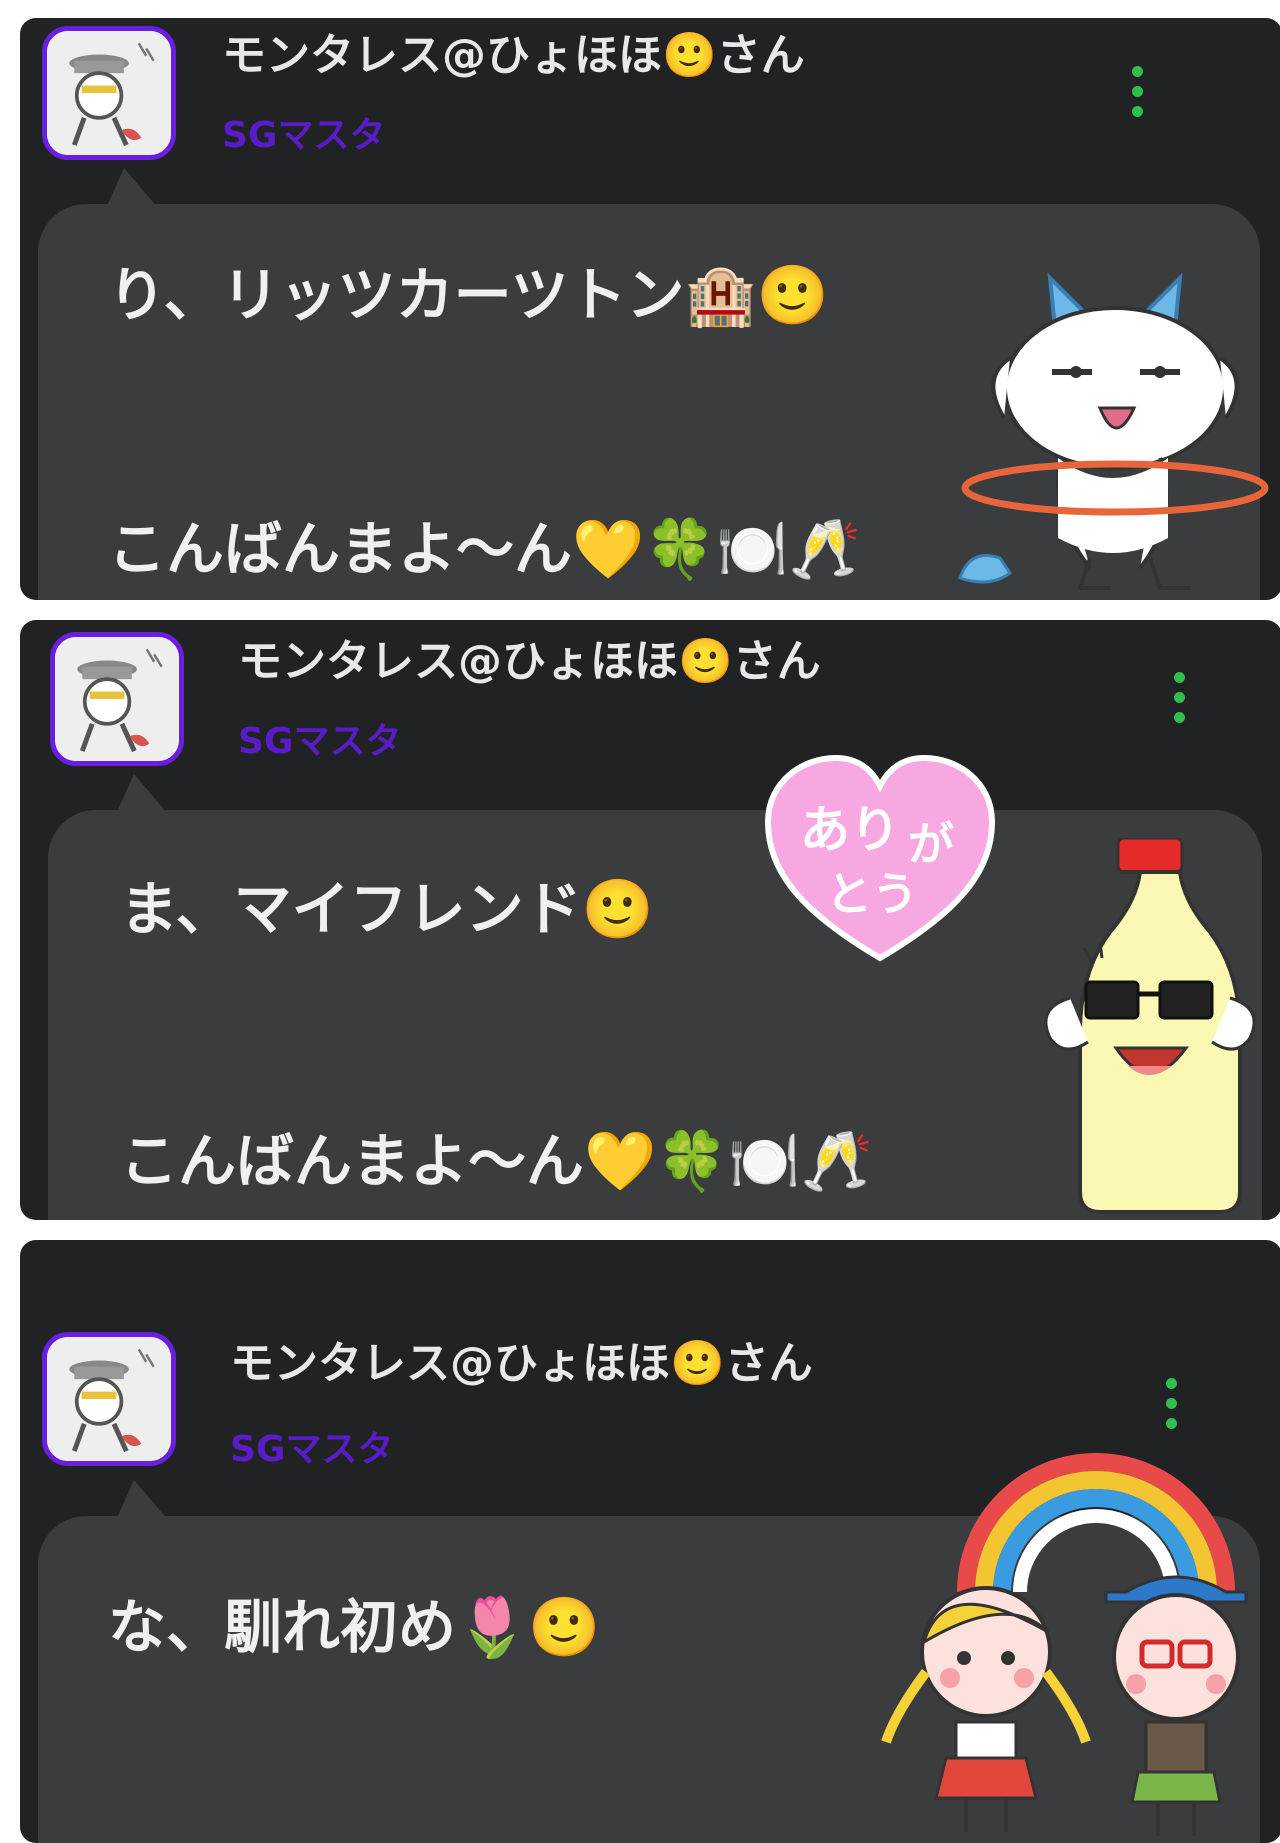  I want to click on rainbow-kids-sticker, so click(1064, 1644).